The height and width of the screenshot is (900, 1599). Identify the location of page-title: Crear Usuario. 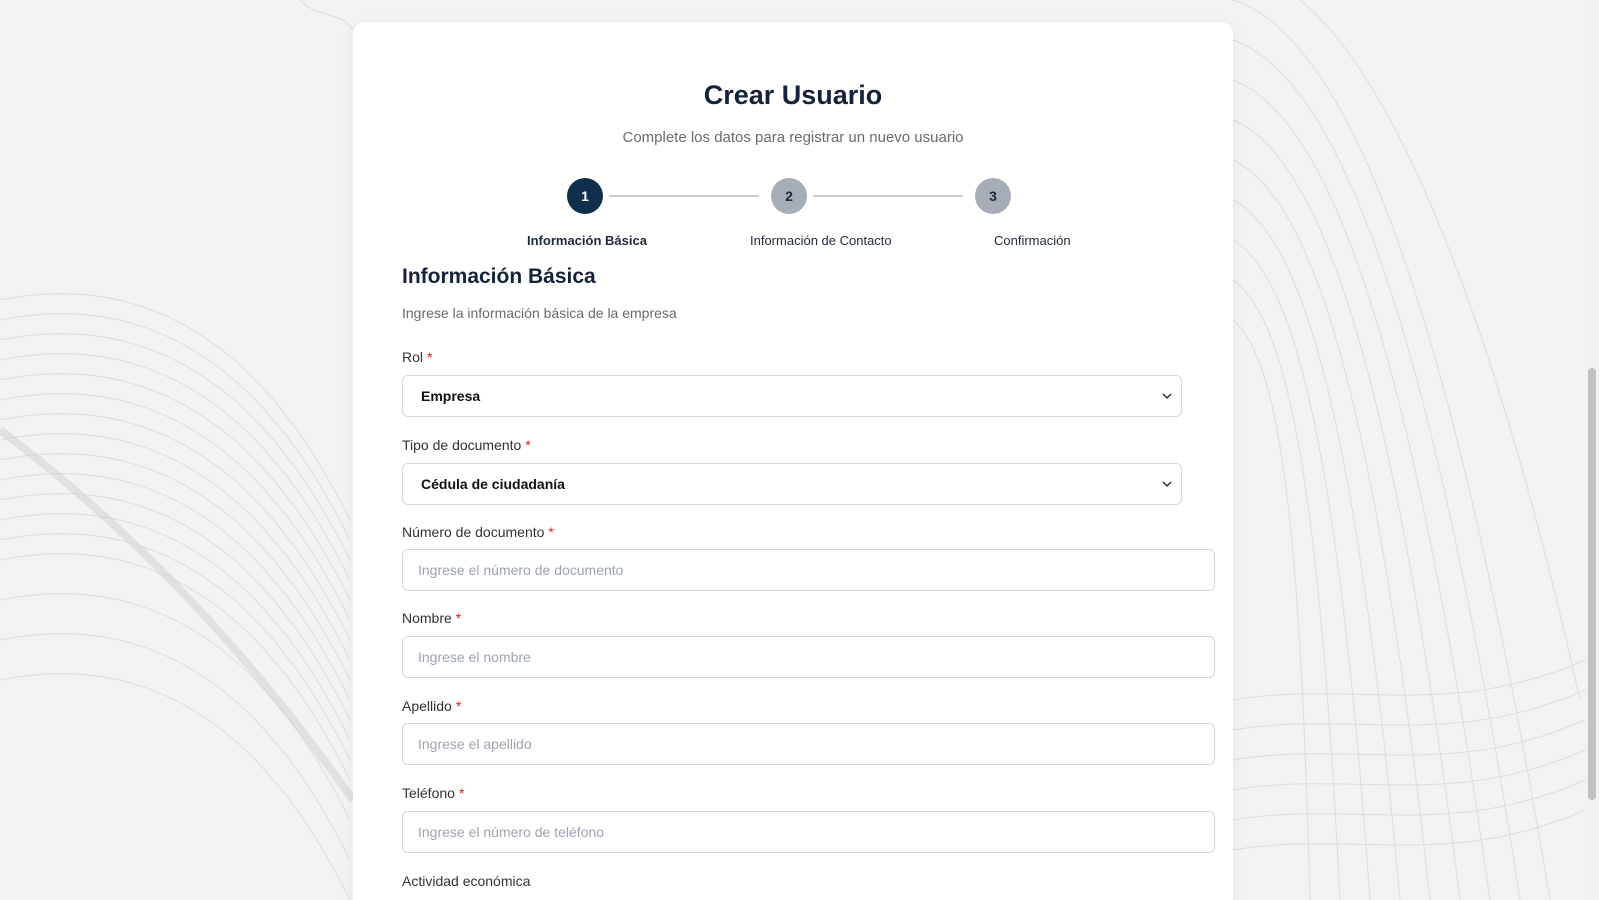
(793, 95).